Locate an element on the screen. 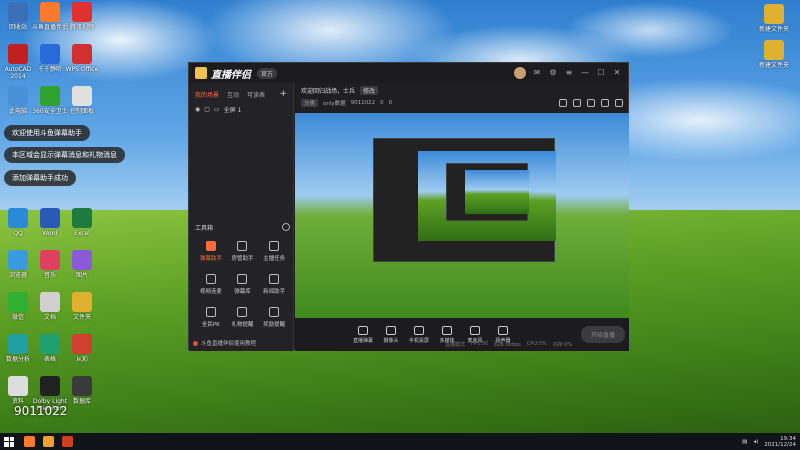 The image size is (800, 450). desktop-icon: 斗鱼直播伴侣 is located at coordinates (50, 16).